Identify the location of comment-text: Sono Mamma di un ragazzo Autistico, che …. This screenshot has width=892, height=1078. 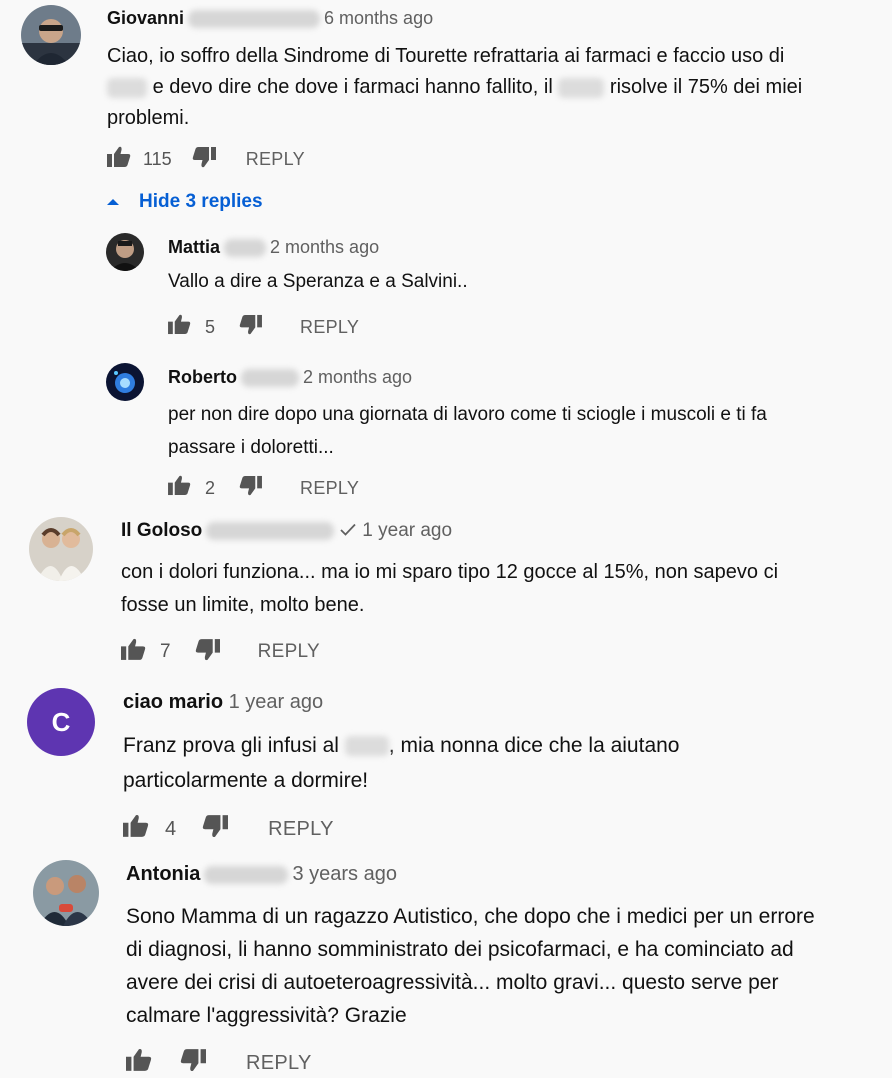
(470, 966).